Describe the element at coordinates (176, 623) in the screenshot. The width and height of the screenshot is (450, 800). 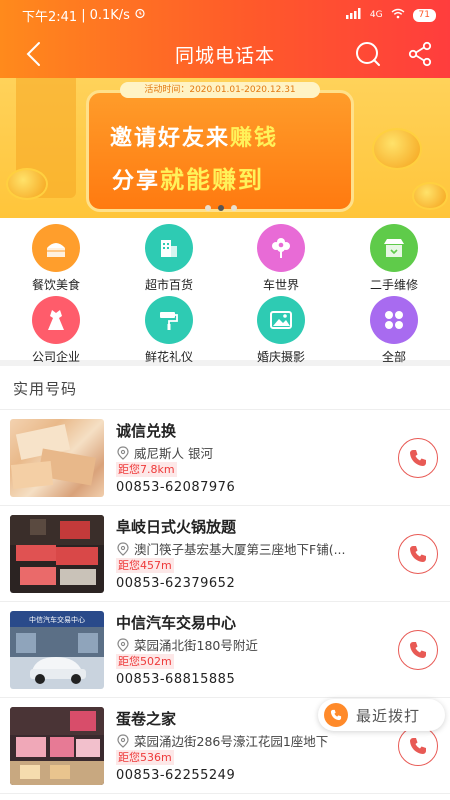
I see `listing-name: 中信汽车交易中心` at that location.